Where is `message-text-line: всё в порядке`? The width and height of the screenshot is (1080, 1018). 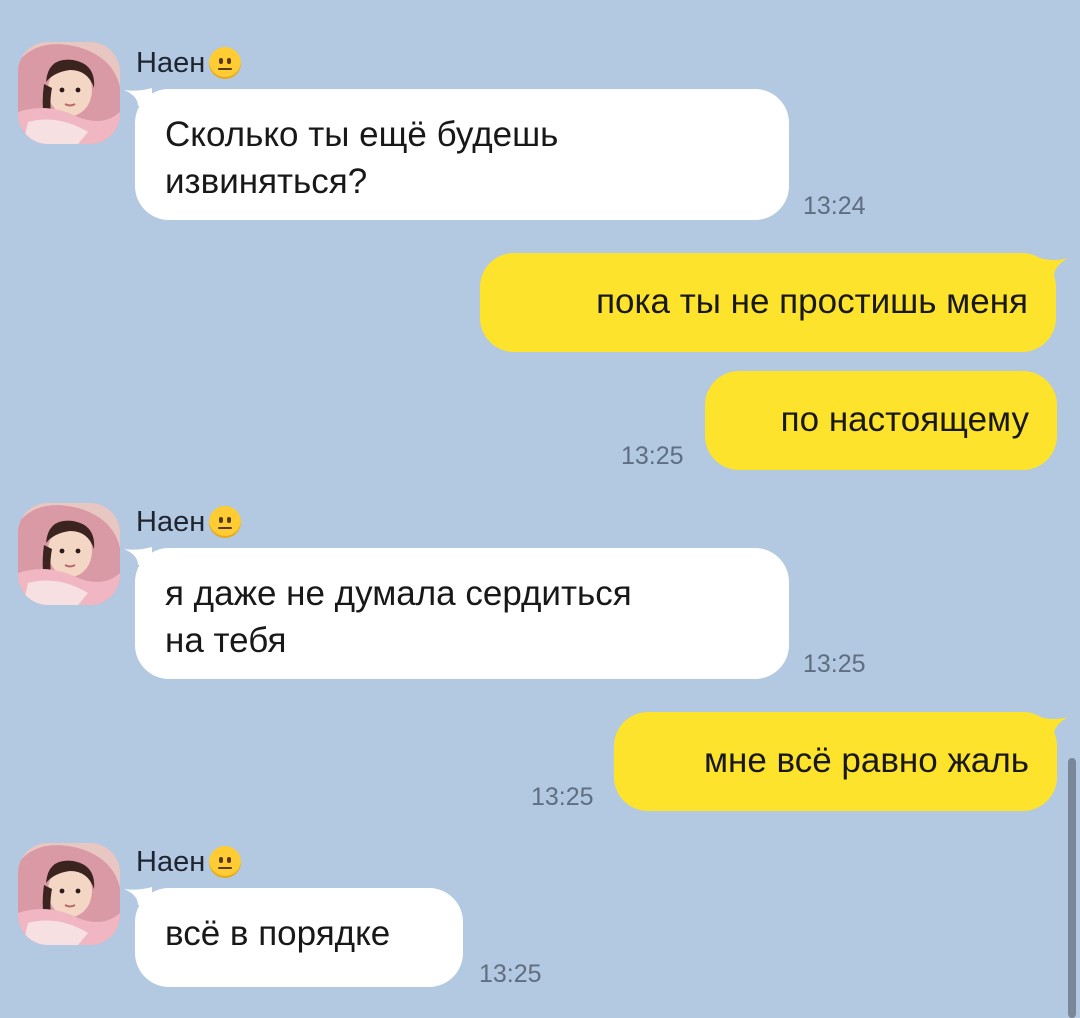
message-text-line: всё в порядке is located at coordinates (278, 933).